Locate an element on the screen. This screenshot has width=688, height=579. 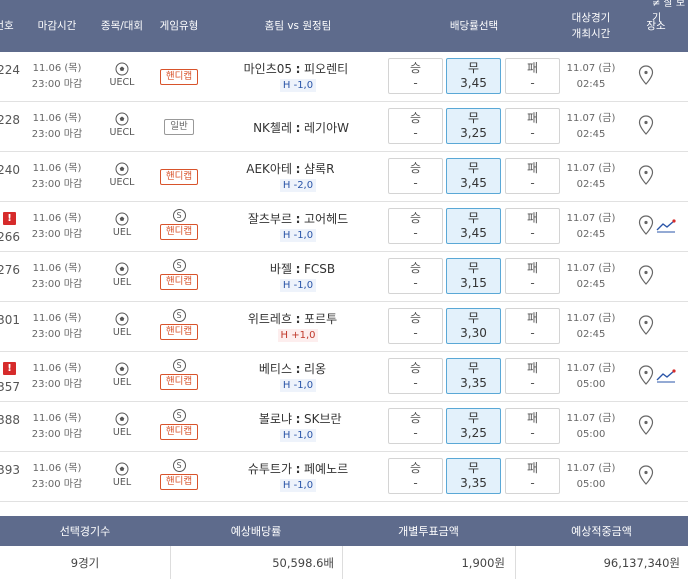
summary-odds: 50,598.6배 is located at coordinates (256, 562).